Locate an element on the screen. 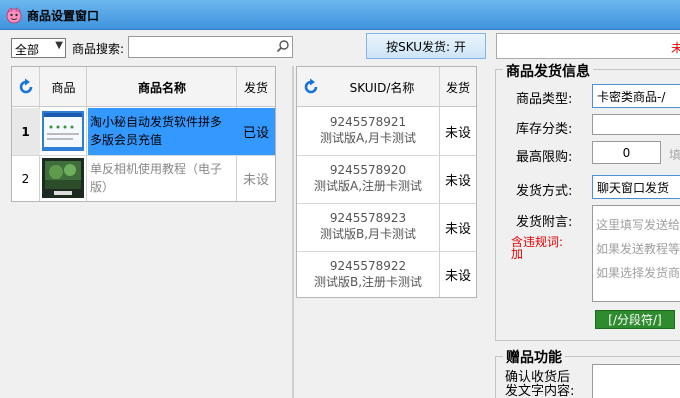  max-purchase-input: 0 is located at coordinates (626, 152).